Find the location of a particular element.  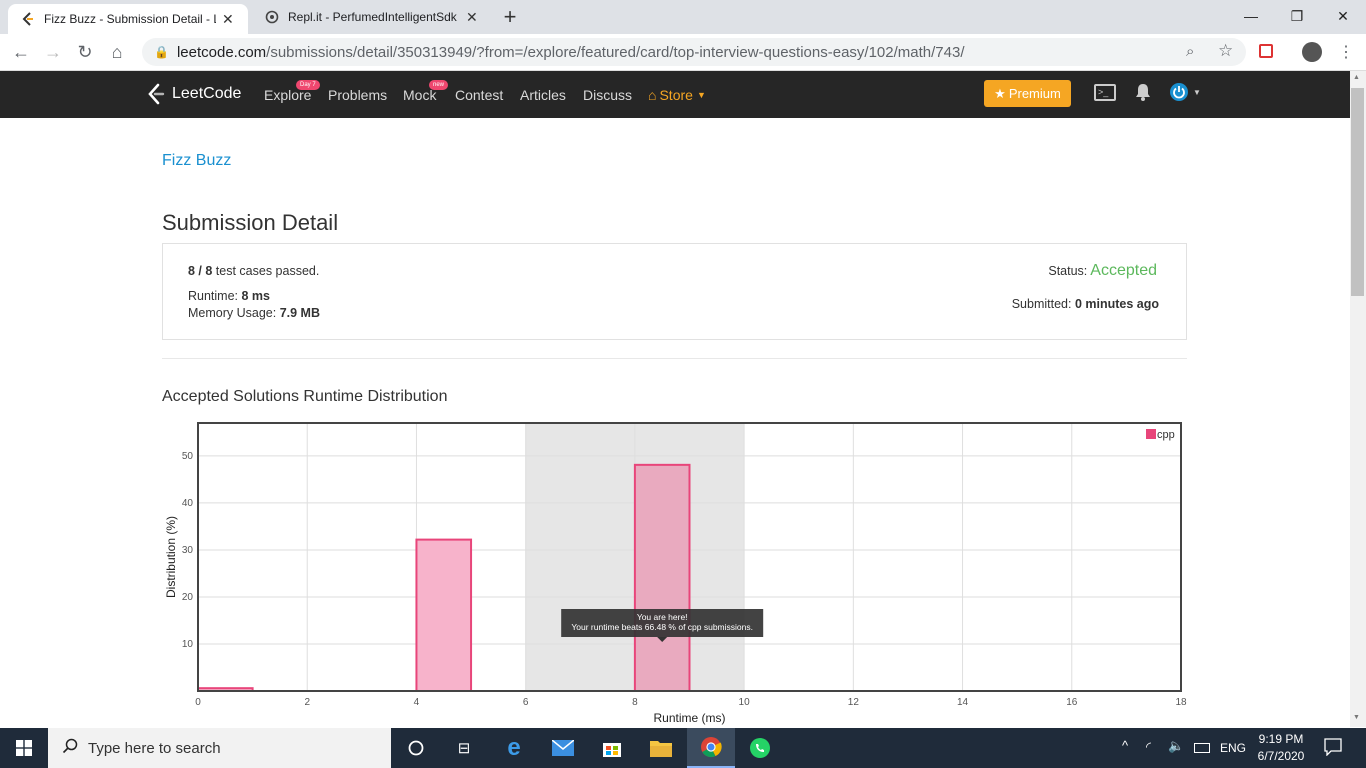

submission-detail-panel is located at coordinates (674, 291).